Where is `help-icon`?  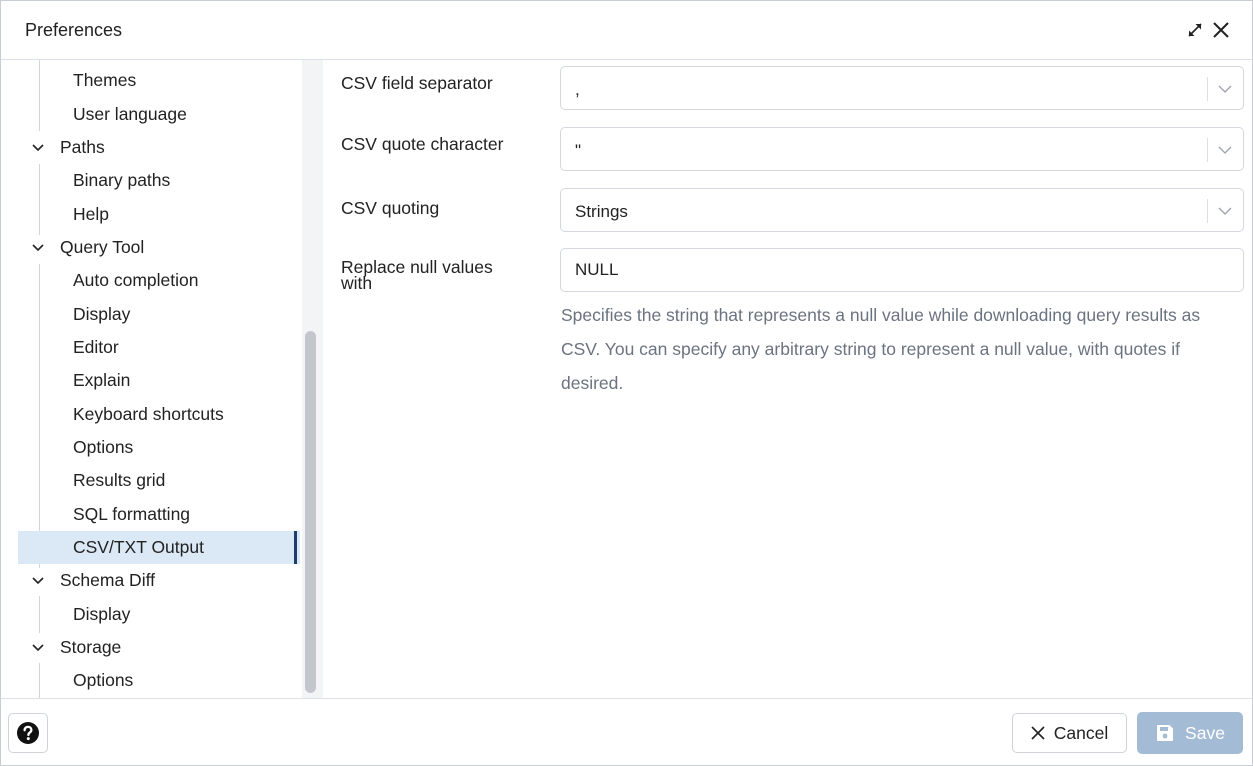
help-icon is located at coordinates (28, 733).